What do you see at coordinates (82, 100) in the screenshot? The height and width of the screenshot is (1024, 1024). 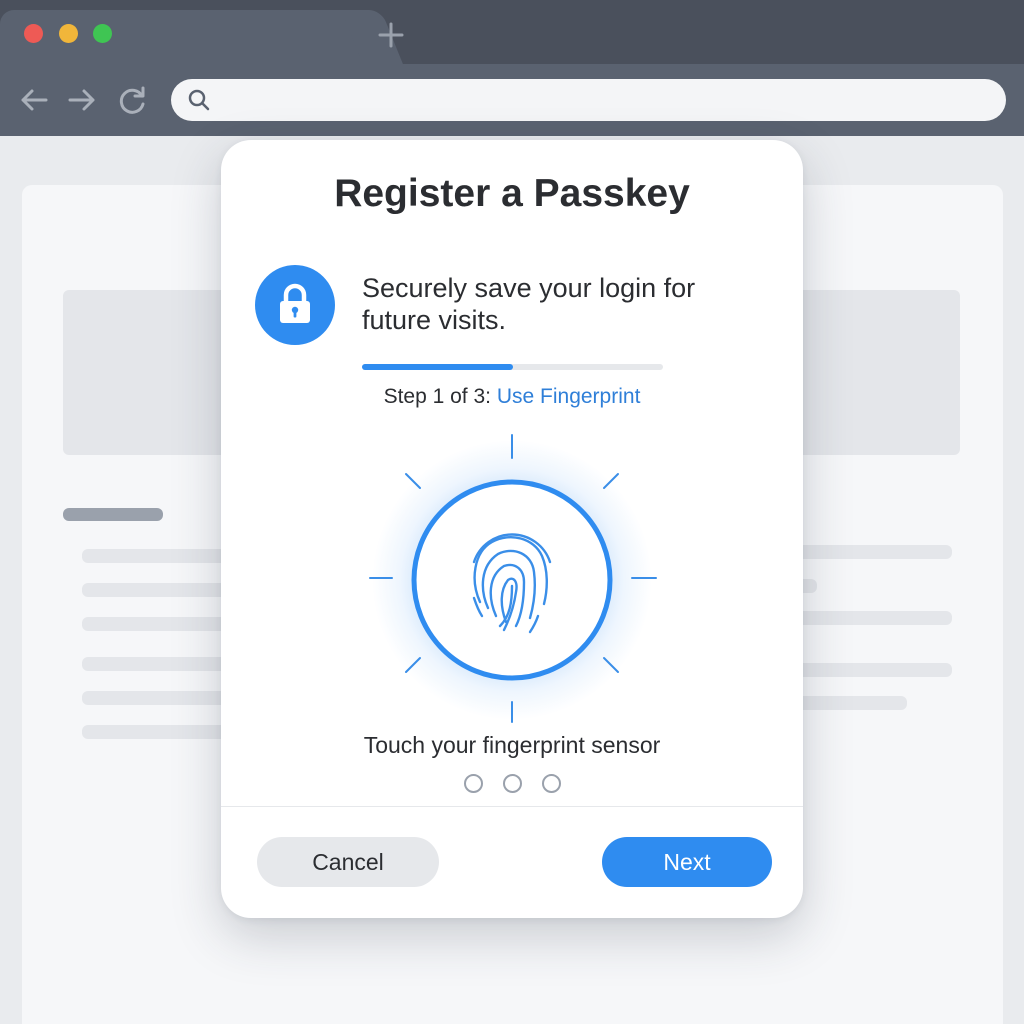 I see `forward-arrow-icon` at bounding box center [82, 100].